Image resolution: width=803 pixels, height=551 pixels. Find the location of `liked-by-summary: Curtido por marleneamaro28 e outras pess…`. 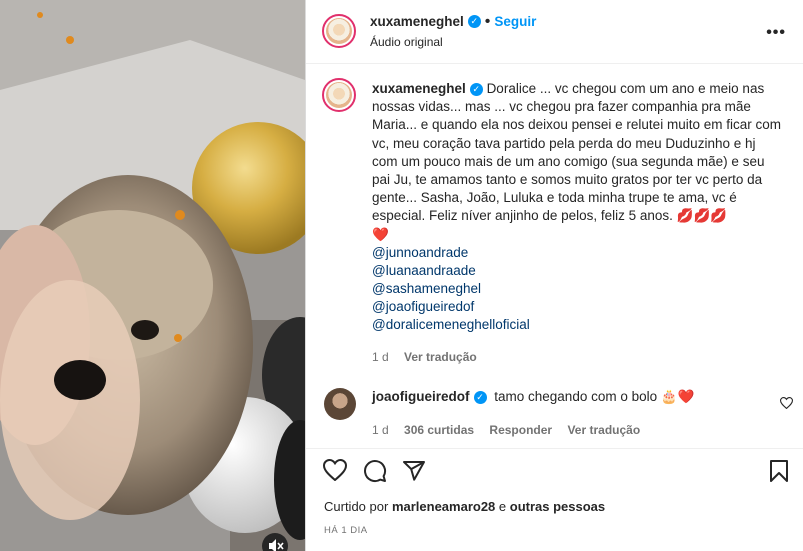

liked-by-summary: Curtido por marleneamaro28 e outras pess… is located at coordinates (464, 506).